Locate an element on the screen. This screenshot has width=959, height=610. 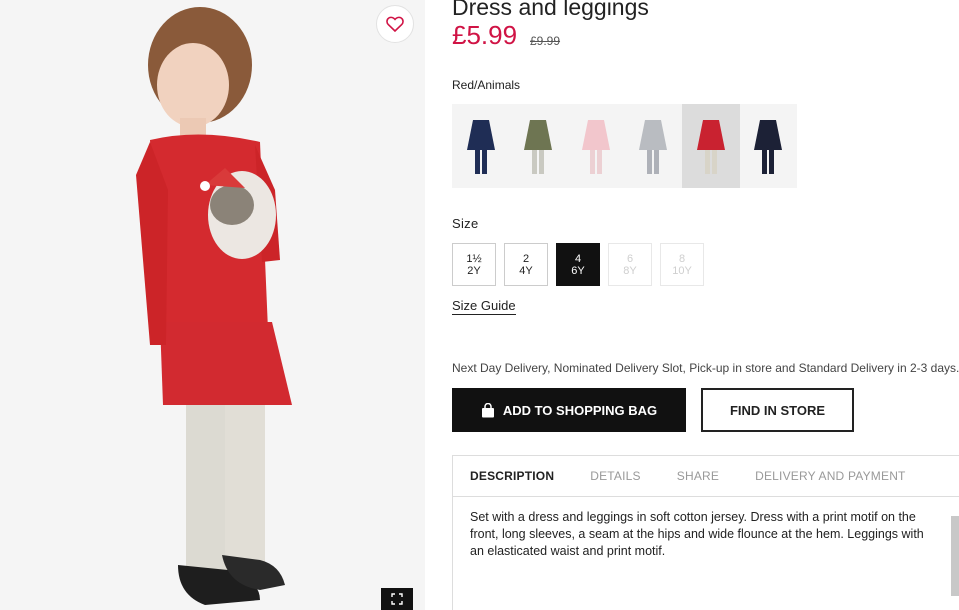
fullscreen-button is located at coordinates (397, 599).